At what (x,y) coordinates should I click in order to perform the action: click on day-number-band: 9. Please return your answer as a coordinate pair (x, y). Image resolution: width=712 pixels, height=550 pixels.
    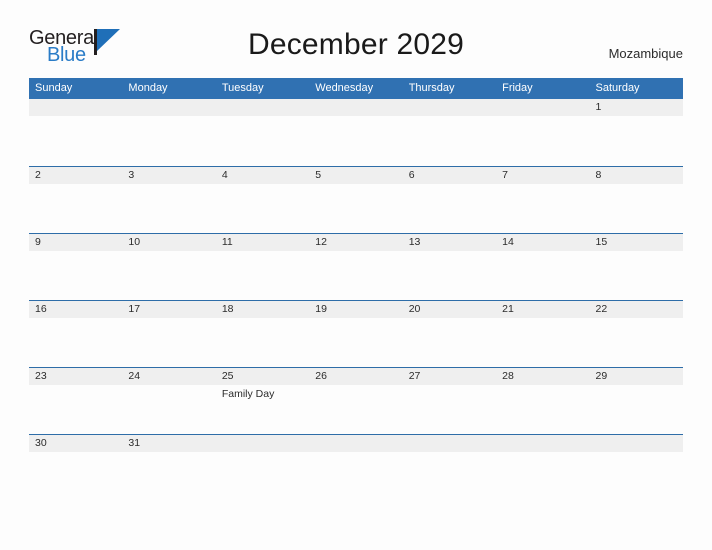
    Looking at the image, I should click on (76, 242).